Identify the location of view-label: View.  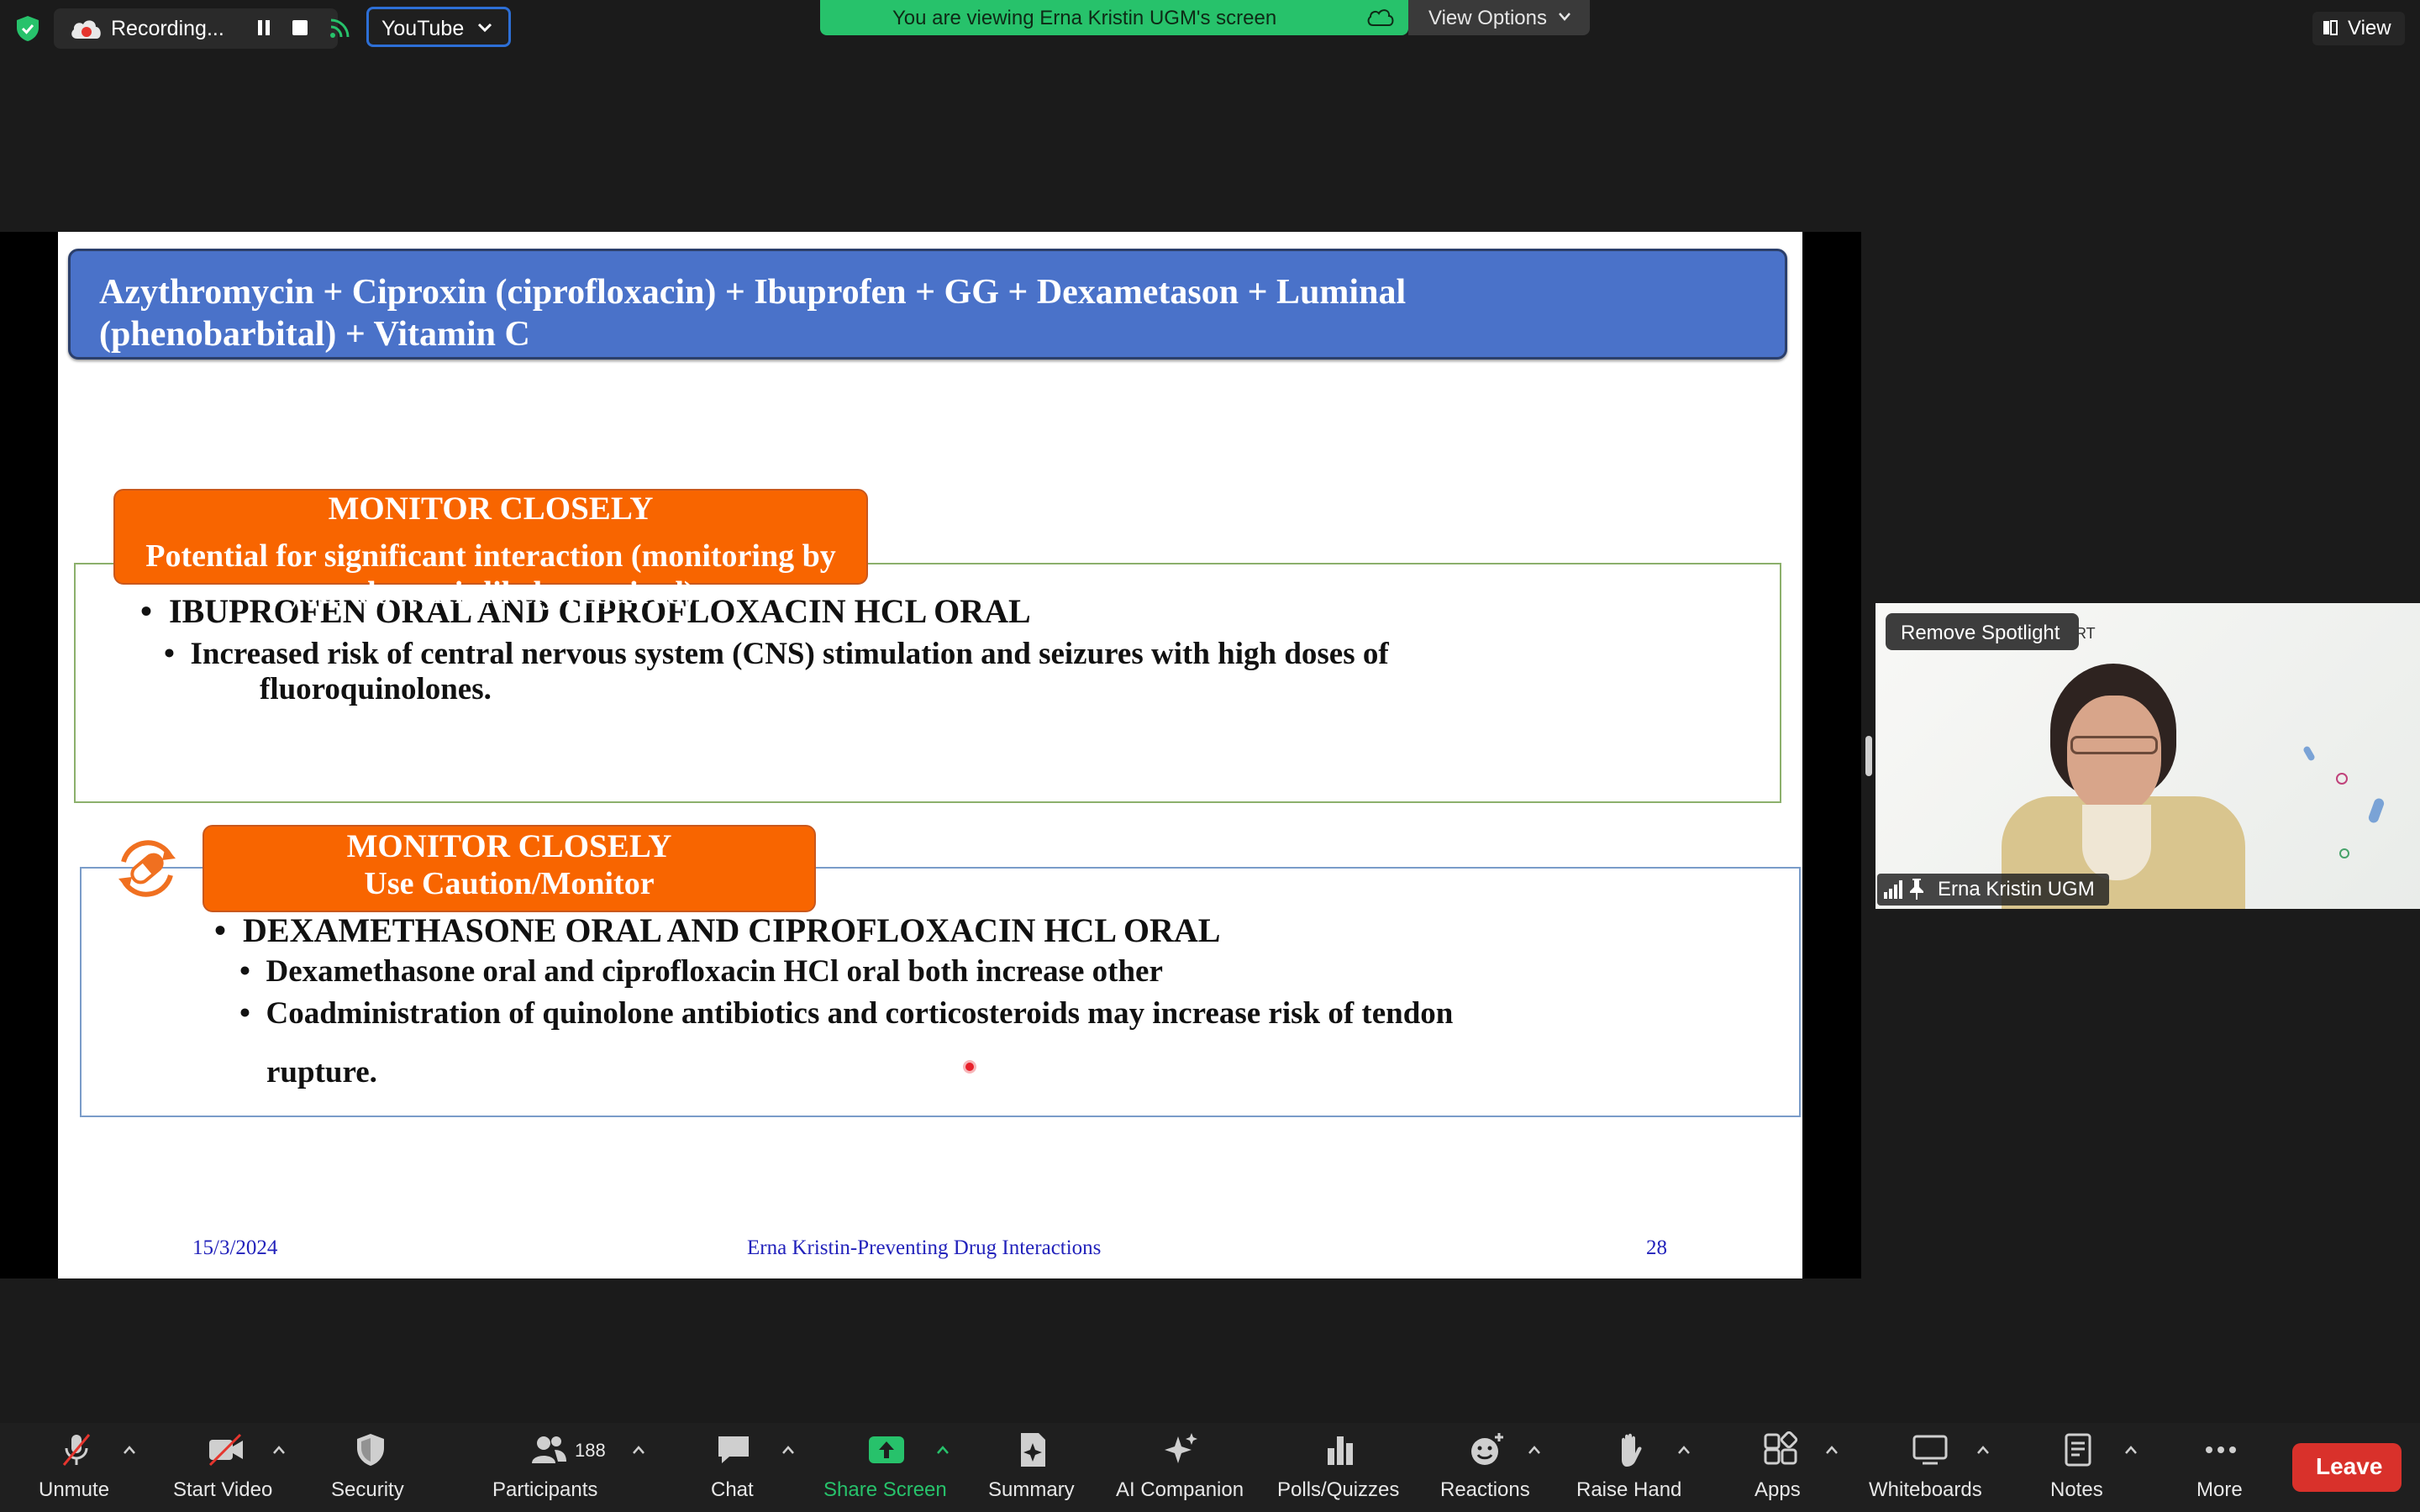
(2369, 28).